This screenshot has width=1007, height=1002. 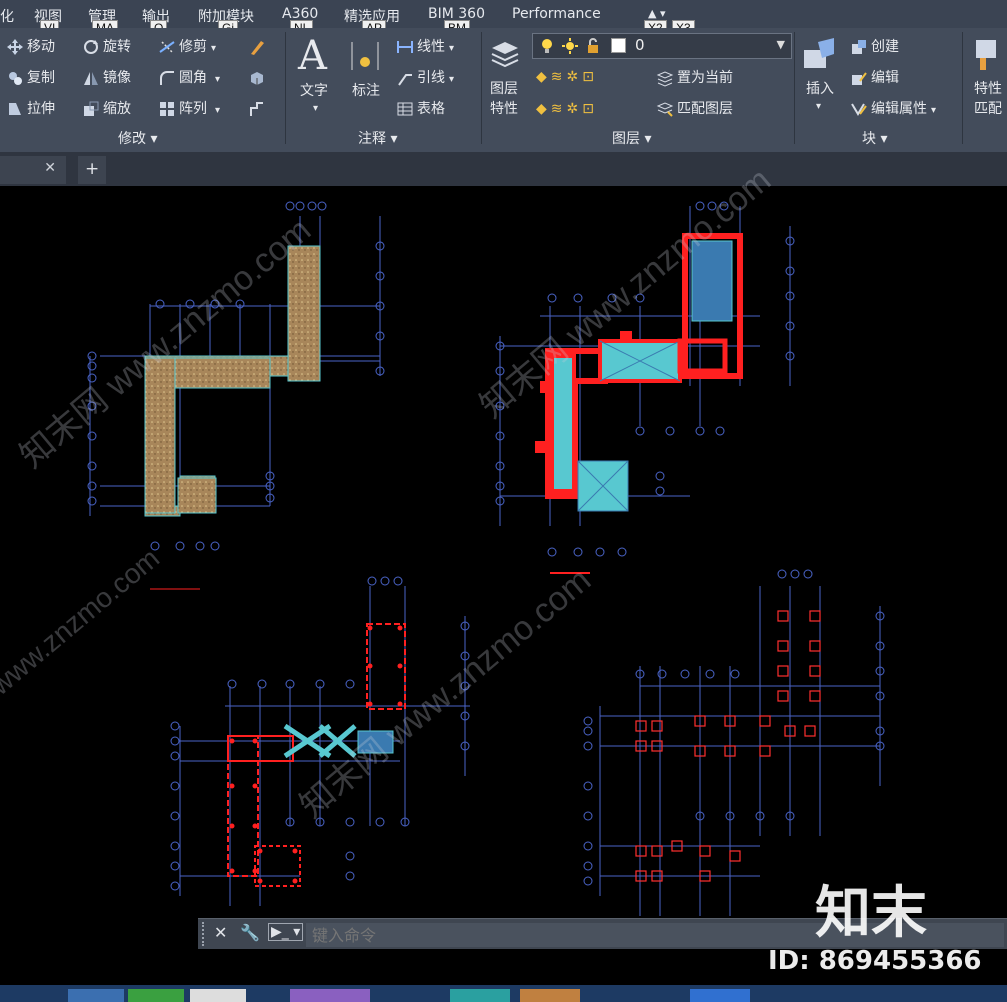 I want to click on lock-icon, so click(x=593, y=46).